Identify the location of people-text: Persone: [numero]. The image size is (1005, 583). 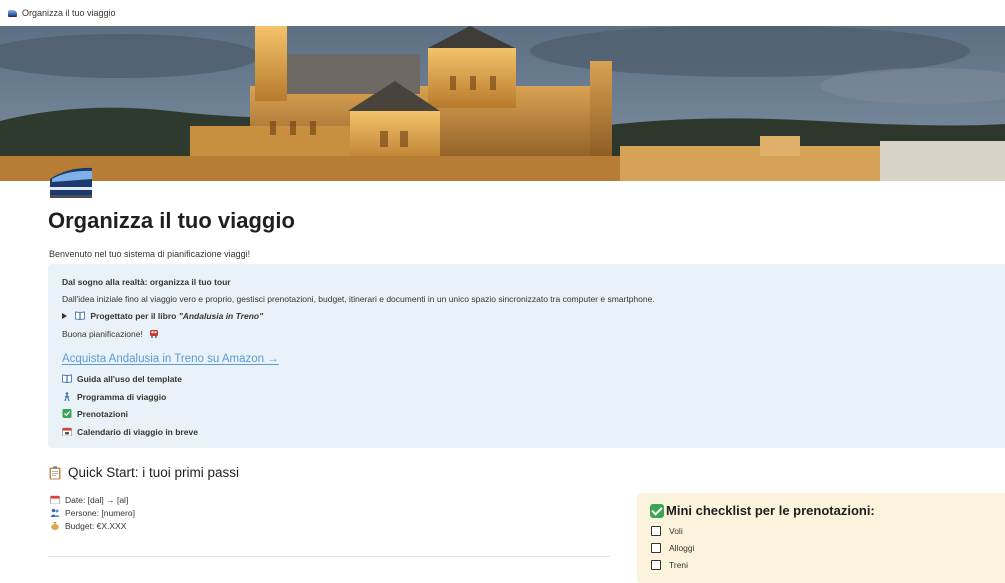
(100, 513).